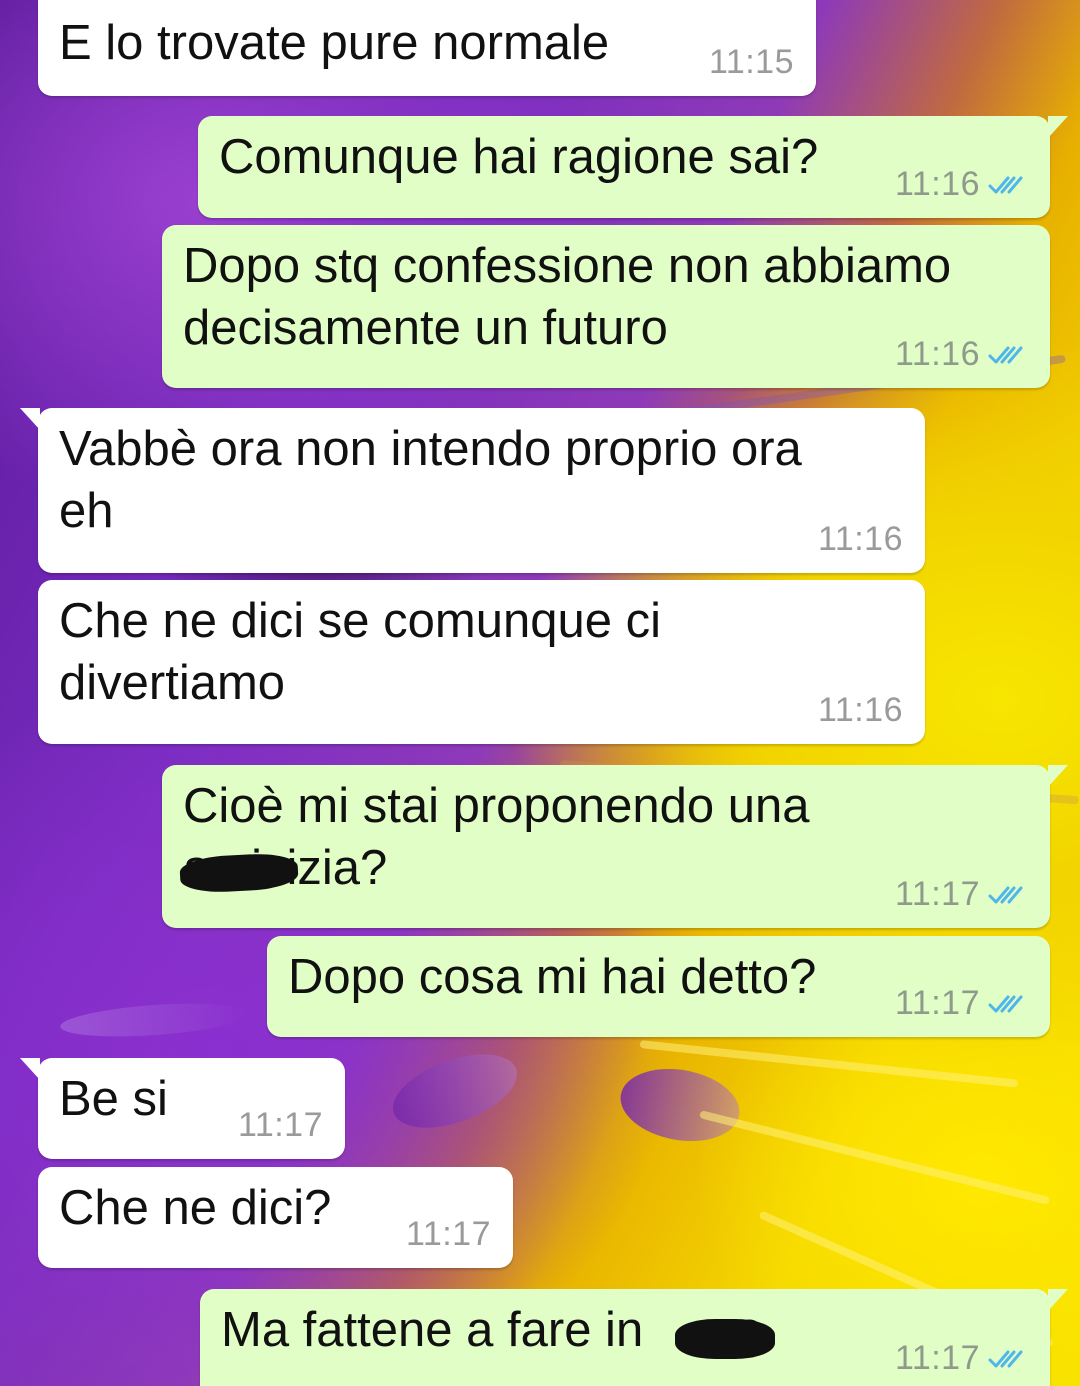 The height and width of the screenshot is (1386, 1080). What do you see at coordinates (367, 652) in the screenshot?
I see `message-text: Che ne dici se comunque ci divertiamo` at bounding box center [367, 652].